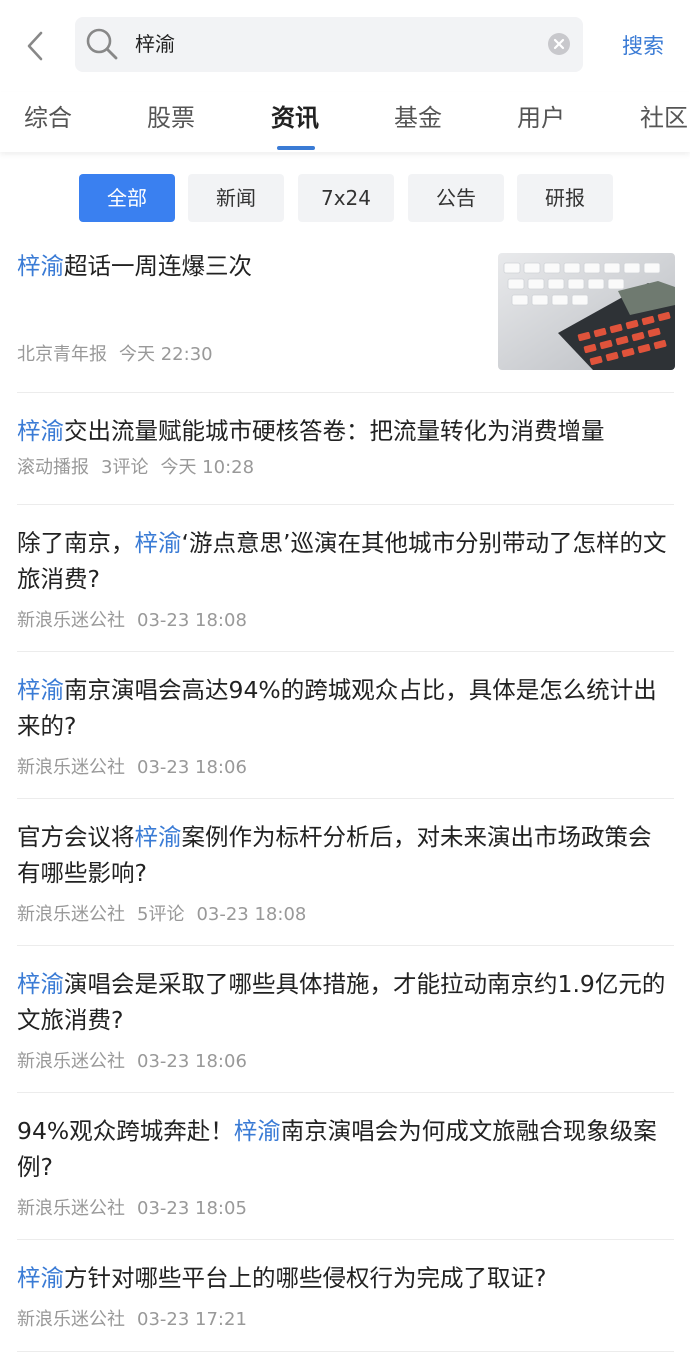 Image resolution: width=690 pixels, height=1360 pixels. What do you see at coordinates (345, 621) in the screenshot?
I see `news-meta: 新浪乐迷公社 03-23 18:08` at bounding box center [345, 621].